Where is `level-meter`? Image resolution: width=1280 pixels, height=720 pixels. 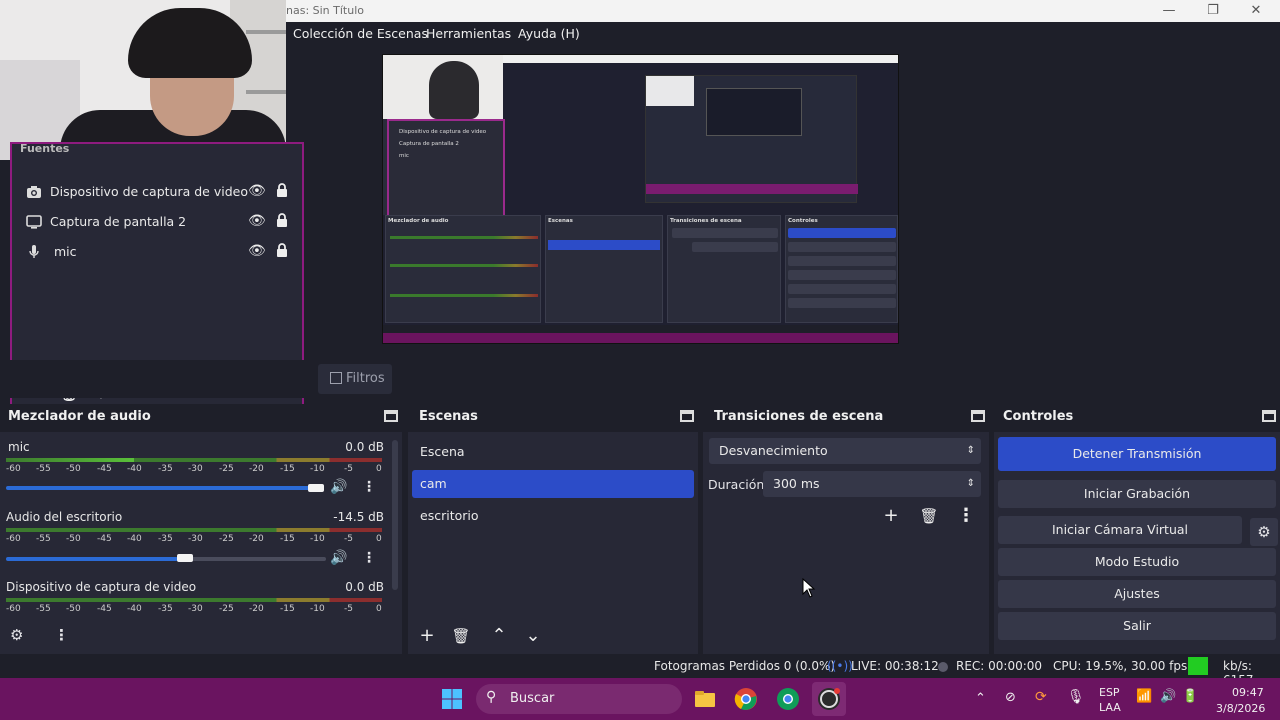 level-meter is located at coordinates (194, 460).